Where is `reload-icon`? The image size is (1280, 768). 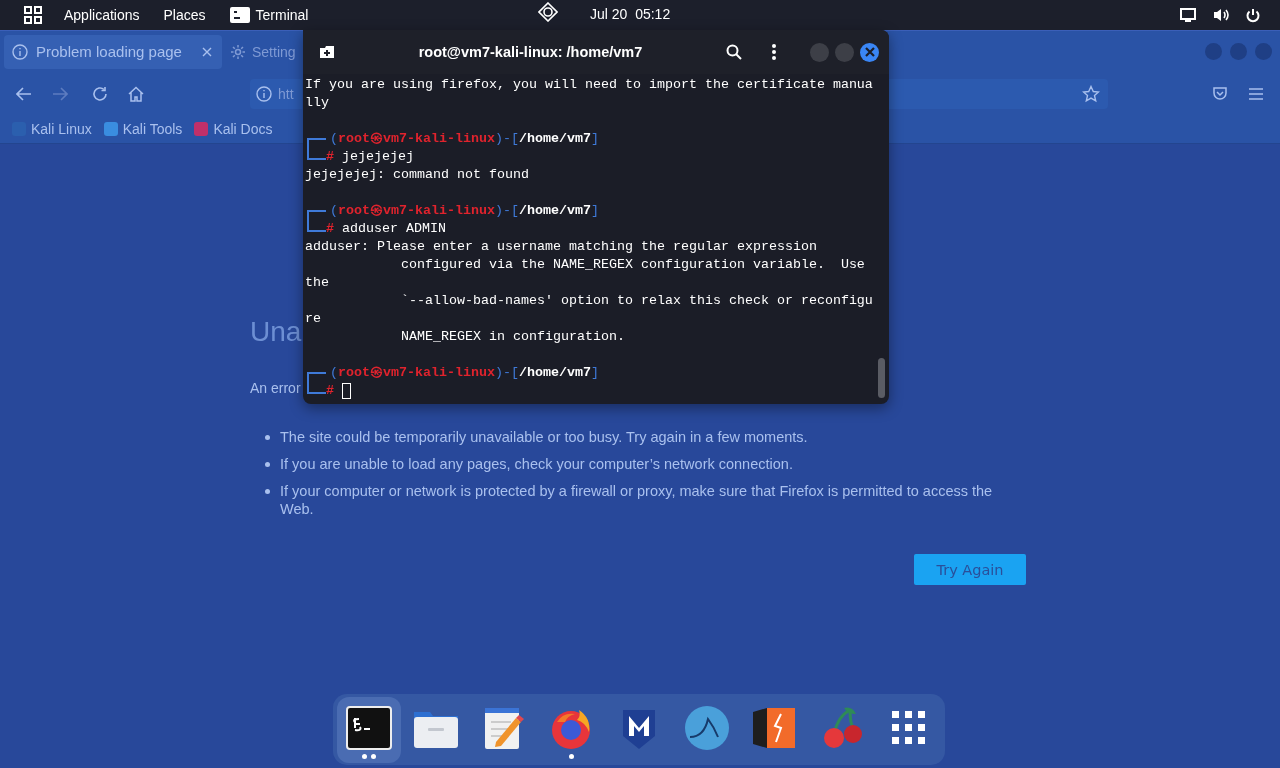 reload-icon is located at coordinates (100, 93).